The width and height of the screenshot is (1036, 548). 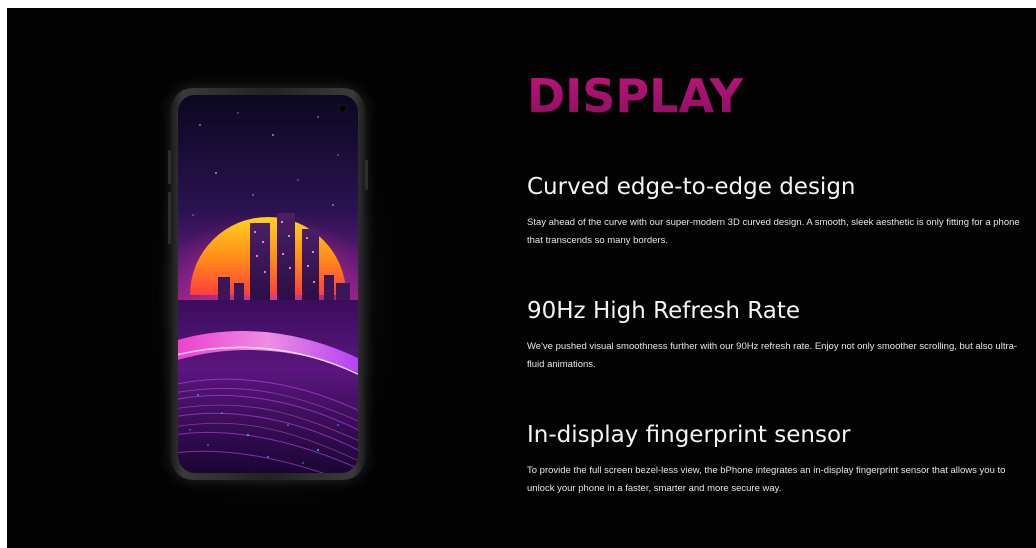 I want to click on phone-screen-wallpaper, so click(x=268, y=284).